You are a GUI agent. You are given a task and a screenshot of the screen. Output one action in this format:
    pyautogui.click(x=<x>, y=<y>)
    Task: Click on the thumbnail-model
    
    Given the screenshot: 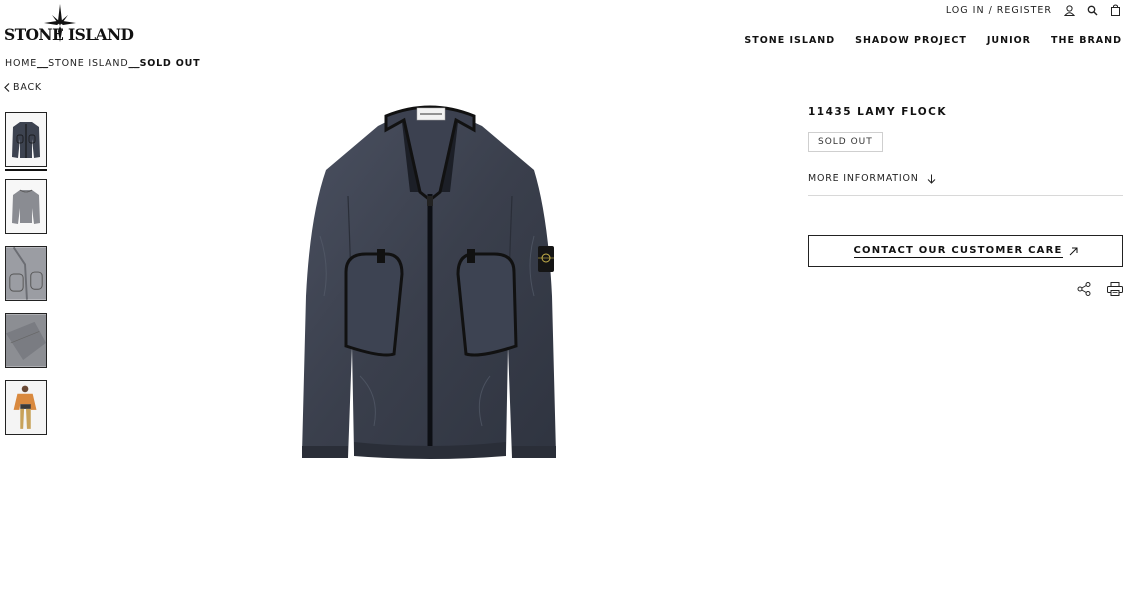 What is the action you would take?
    pyautogui.click(x=26, y=407)
    